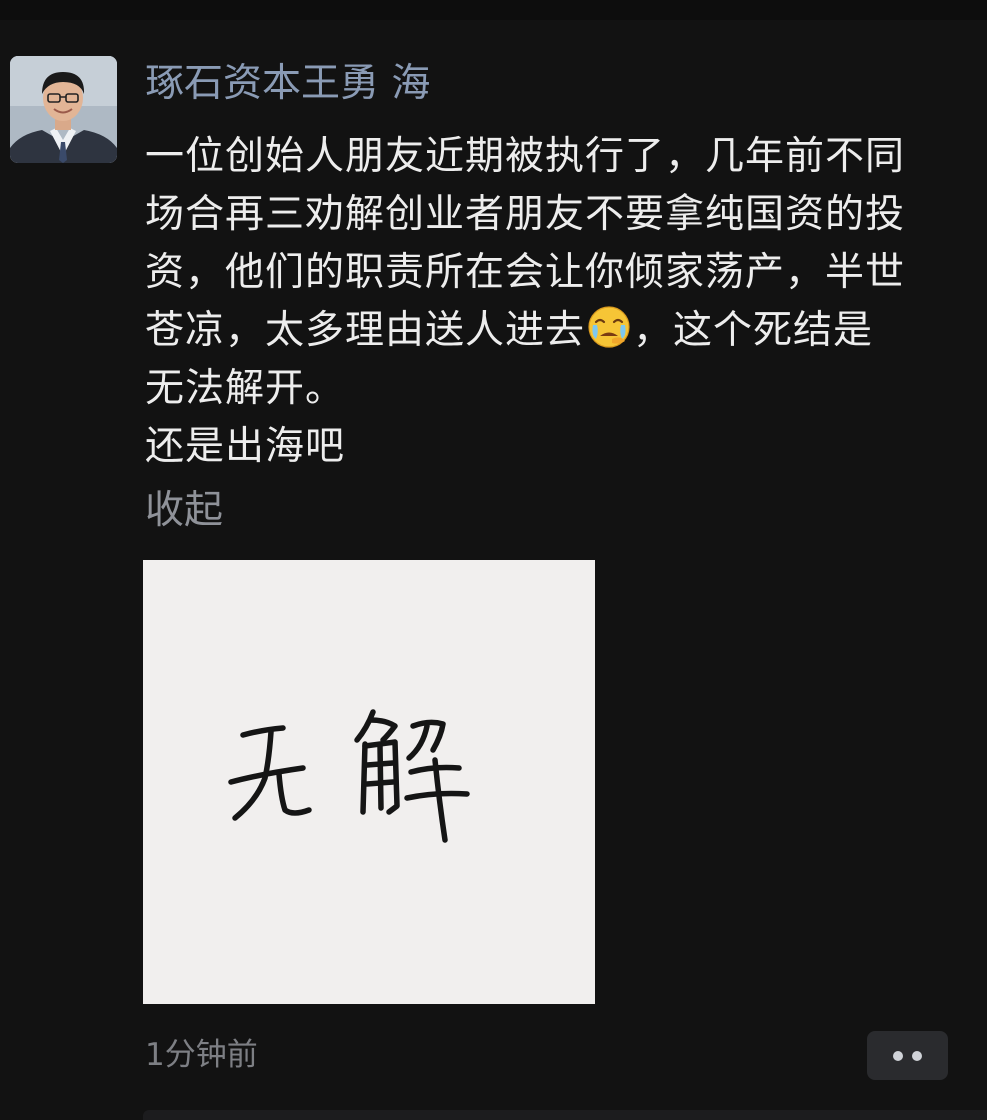 The image size is (987, 1120). Describe the element at coordinates (287, 84) in the screenshot. I see `author-name: 琢石资本王勇 海` at that location.